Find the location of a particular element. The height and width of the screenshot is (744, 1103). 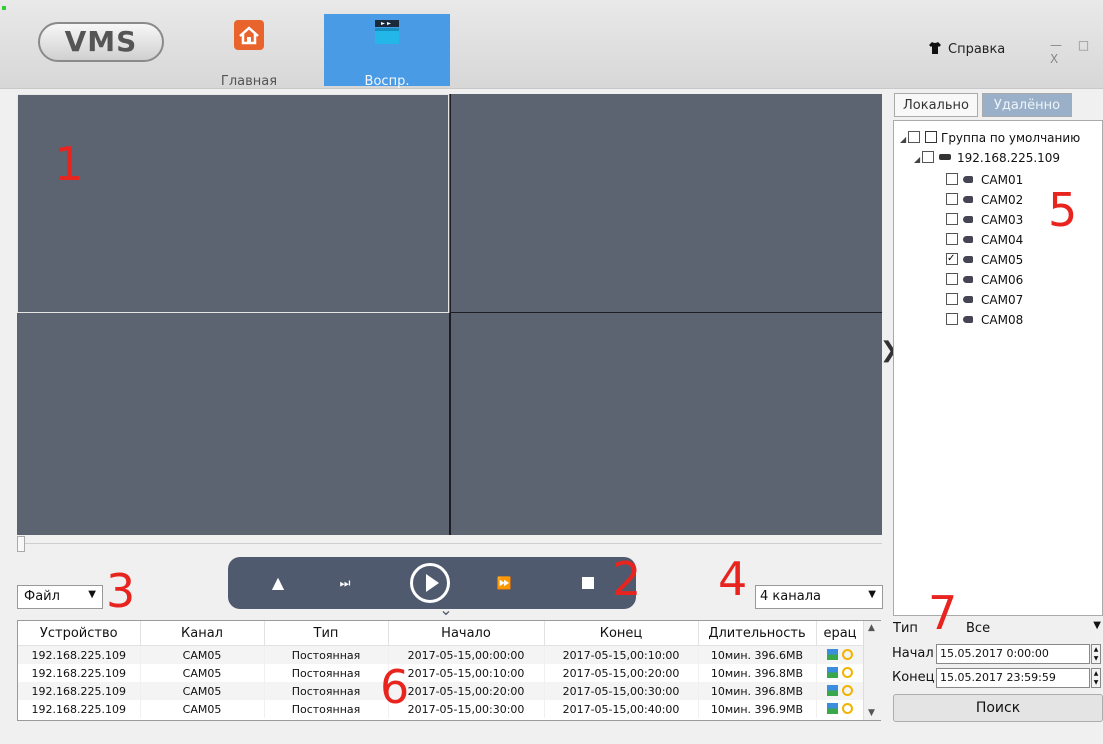

timeline-handle is located at coordinates (21, 544).